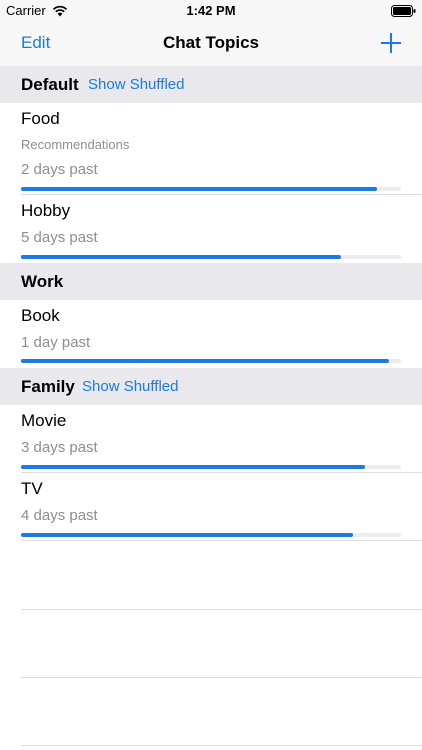 The width and height of the screenshot is (422, 750). I want to click on section-title: Work, so click(42, 281).